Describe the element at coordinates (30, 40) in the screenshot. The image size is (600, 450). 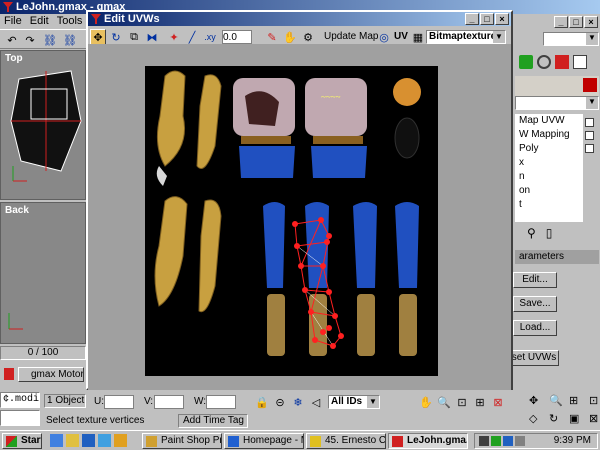
I see `redo-icon: ↷` at that location.